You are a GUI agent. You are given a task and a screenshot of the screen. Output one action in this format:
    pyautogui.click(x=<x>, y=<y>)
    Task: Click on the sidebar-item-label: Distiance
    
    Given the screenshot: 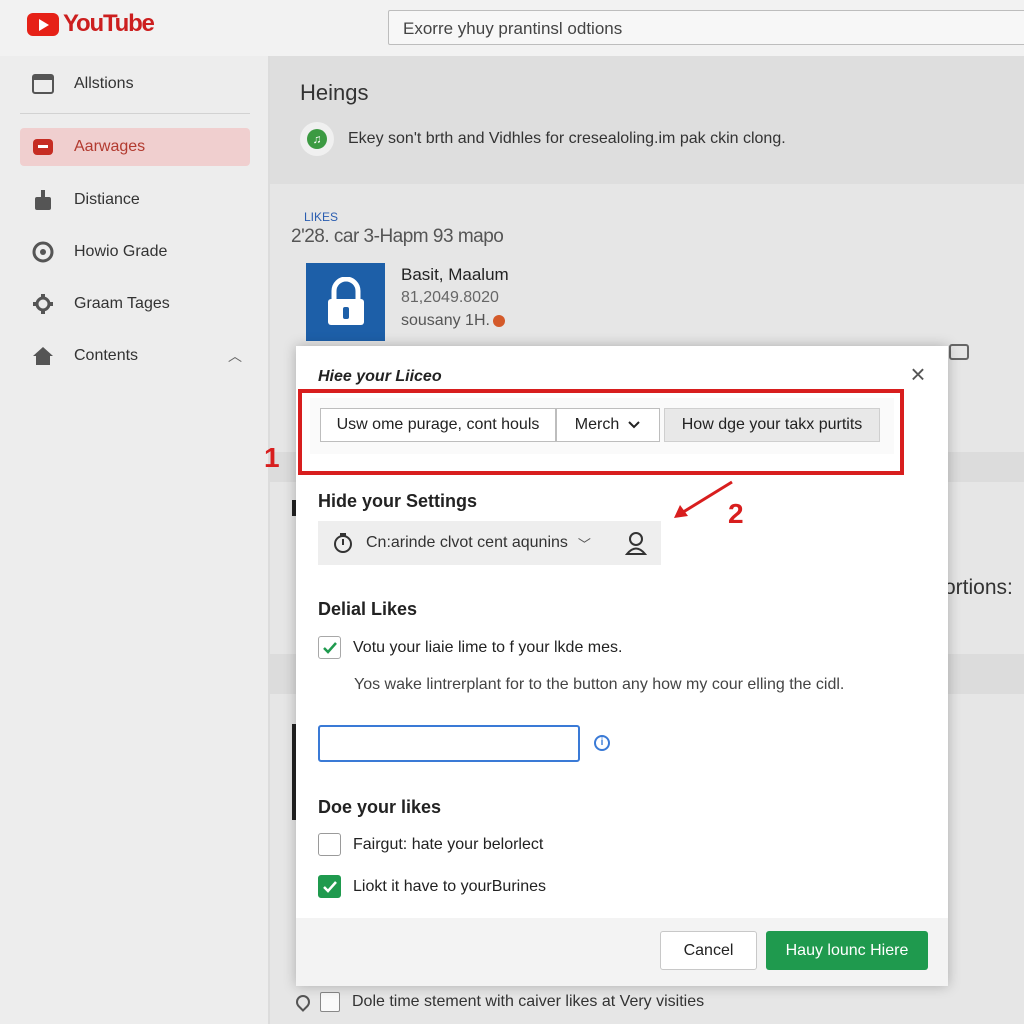 What is the action you would take?
    pyautogui.click(x=107, y=199)
    